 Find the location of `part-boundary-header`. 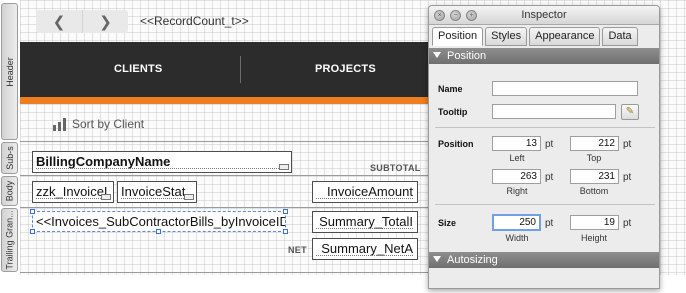

part-boundary-header is located at coordinates (225, 141).